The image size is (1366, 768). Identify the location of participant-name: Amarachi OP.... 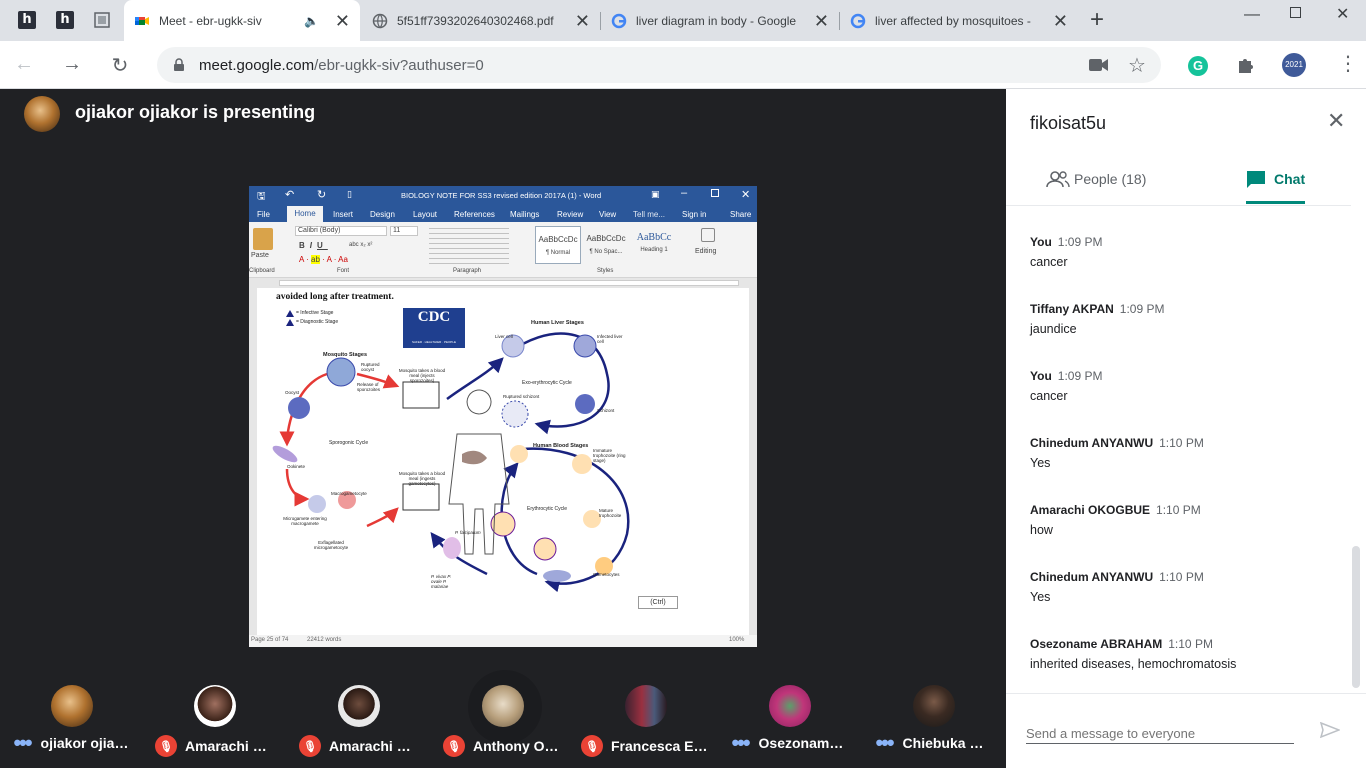
(230, 746).